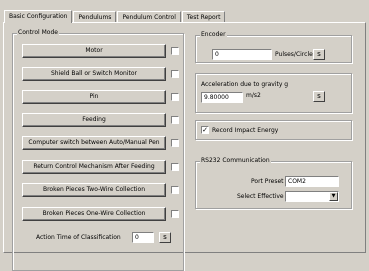 This screenshot has height=271, width=369. Describe the element at coordinates (213, 35) in the screenshot. I see `encoder-title: Encoder` at that location.